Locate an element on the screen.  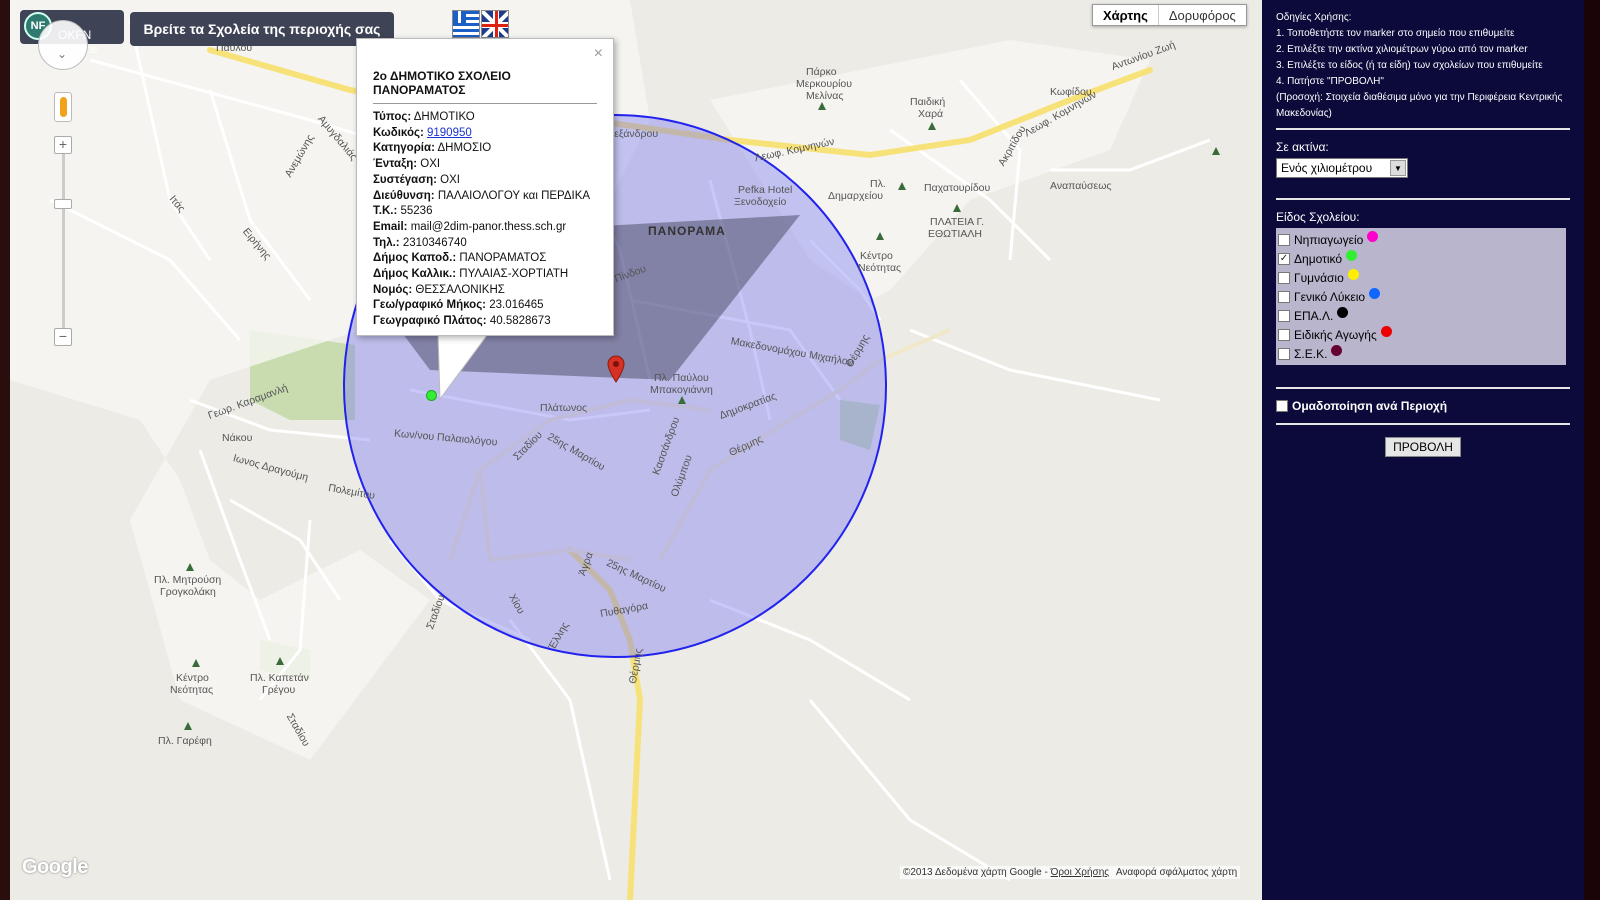
school-type-checkbox: ✓ is located at coordinates (1284, 258).